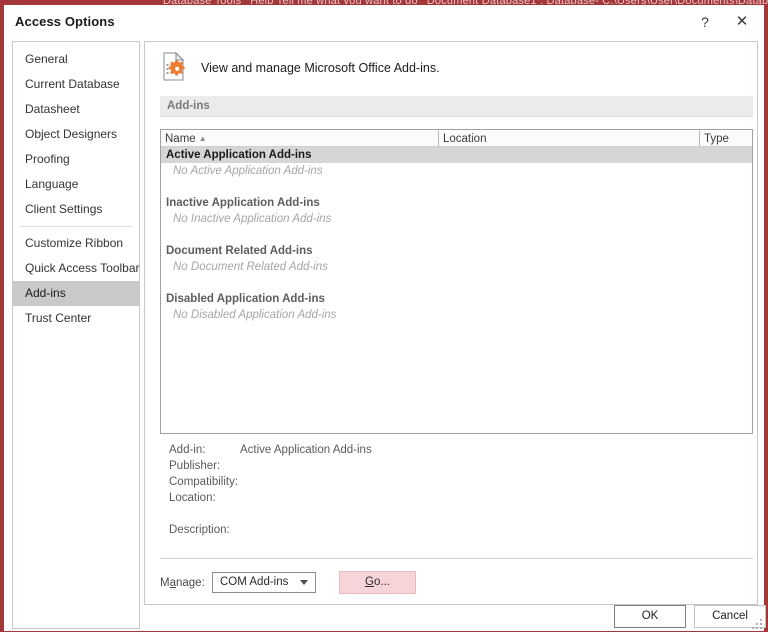  Describe the element at coordinates (46, 59) in the screenshot. I see `sidebar-item-label: General` at that location.